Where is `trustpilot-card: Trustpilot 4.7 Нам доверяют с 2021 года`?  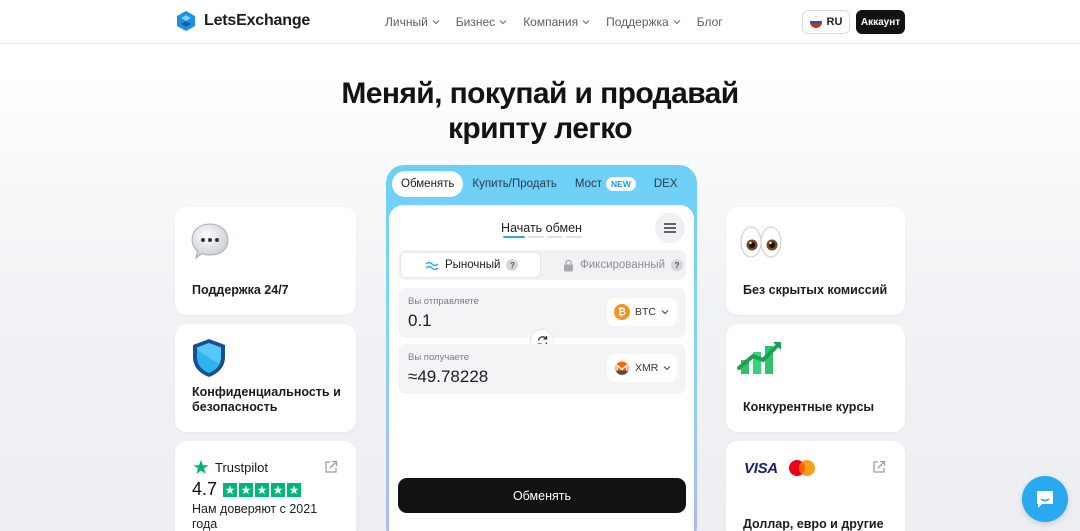 trustpilot-card: Trustpilot 4.7 Нам доверяют с 2021 года is located at coordinates (265, 486).